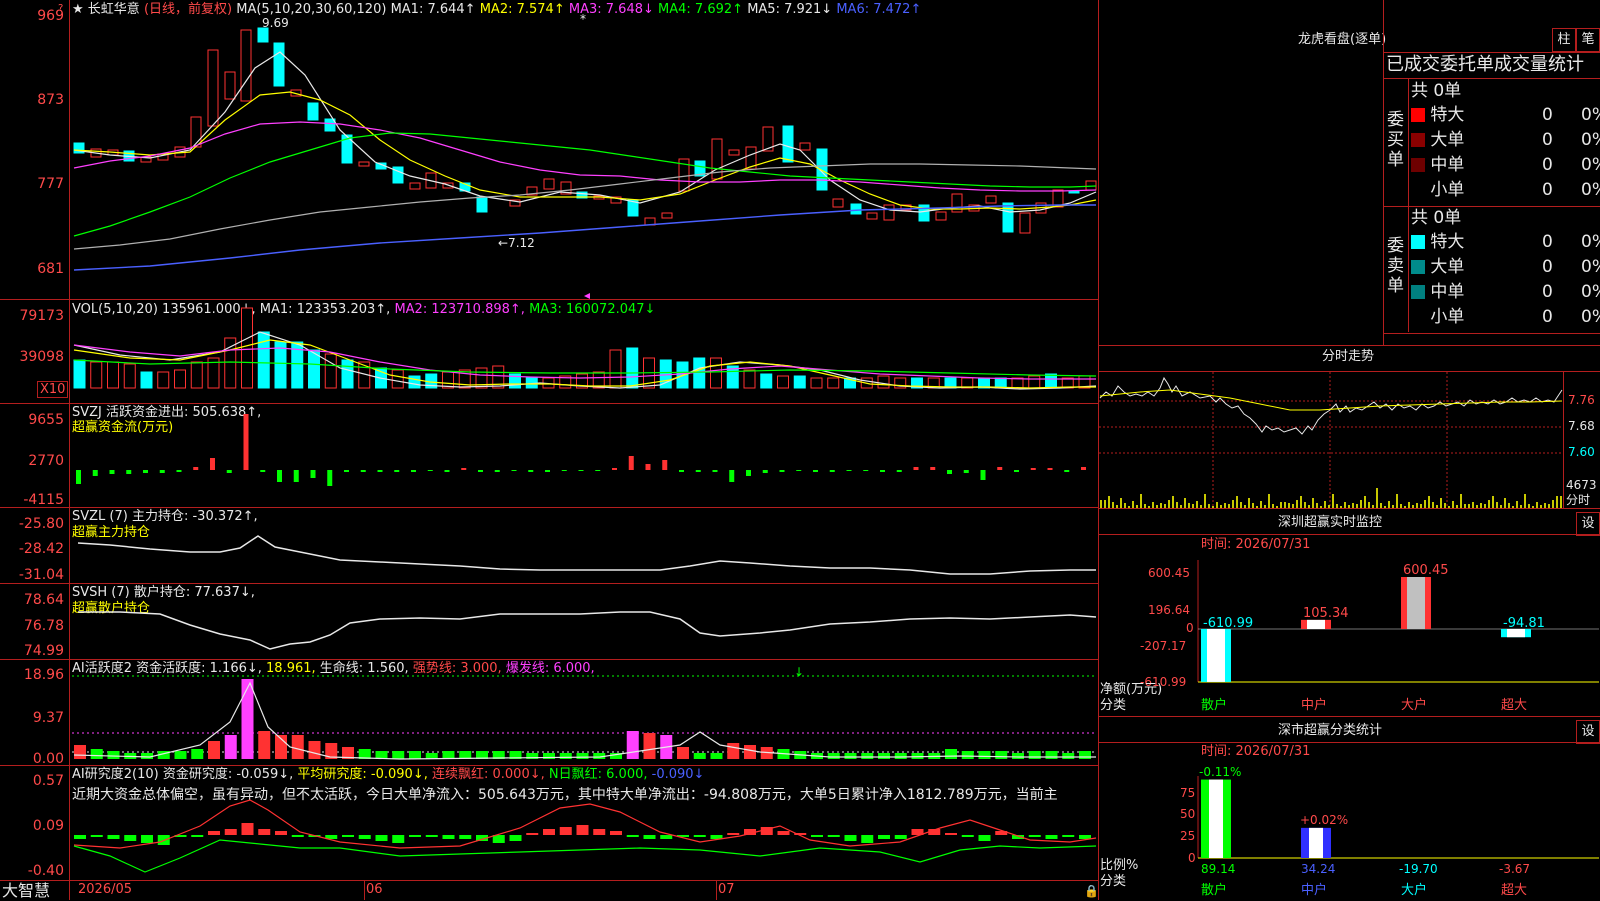  Describe the element at coordinates (1331, 440) in the screenshot. I see `intraday-chart` at that location.